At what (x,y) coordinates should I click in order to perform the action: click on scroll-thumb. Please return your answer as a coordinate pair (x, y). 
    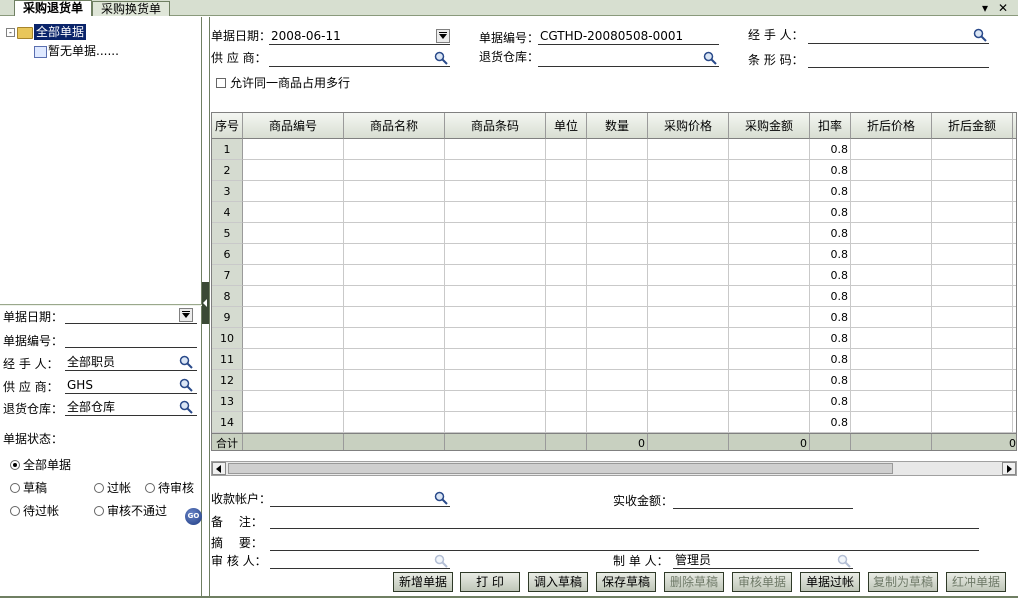
    Looking at the image, I should click on (560, 468).